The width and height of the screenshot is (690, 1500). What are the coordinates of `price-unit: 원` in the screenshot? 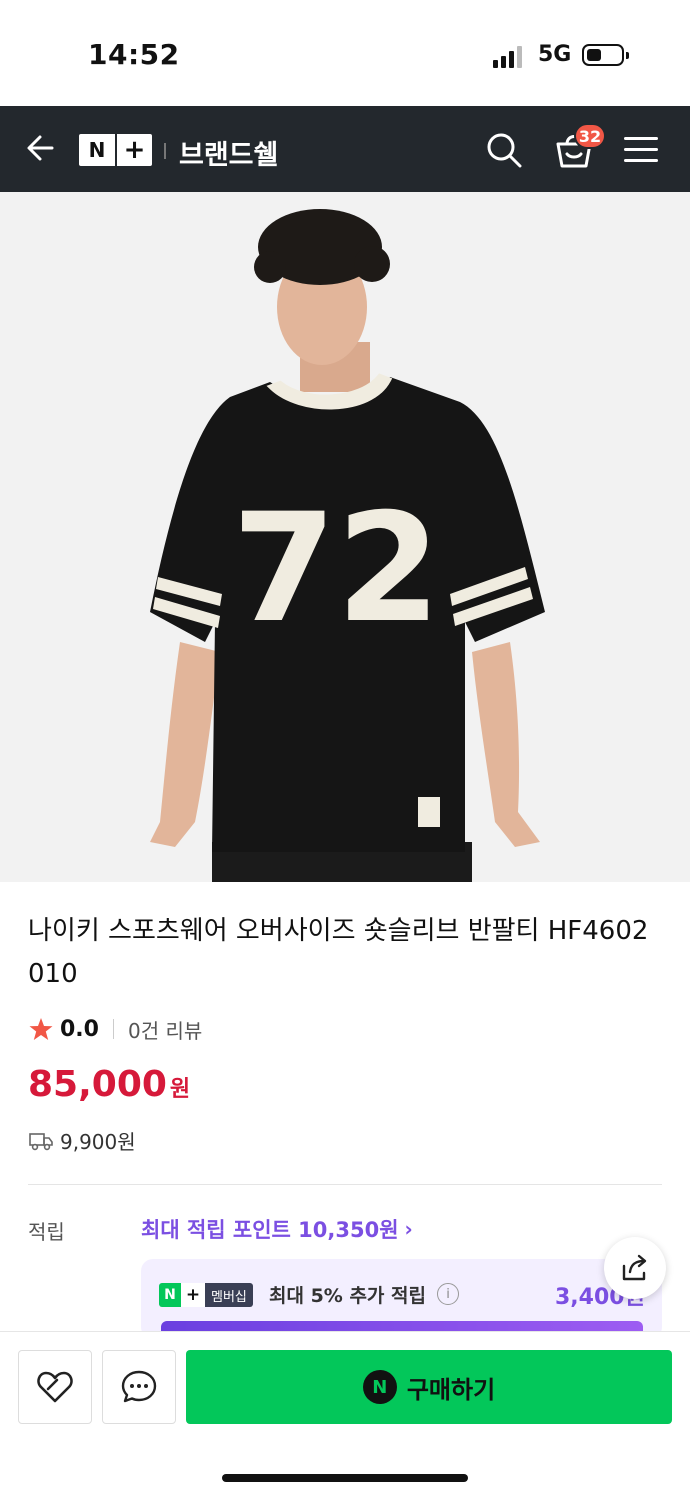 It's located at (180, 1089).